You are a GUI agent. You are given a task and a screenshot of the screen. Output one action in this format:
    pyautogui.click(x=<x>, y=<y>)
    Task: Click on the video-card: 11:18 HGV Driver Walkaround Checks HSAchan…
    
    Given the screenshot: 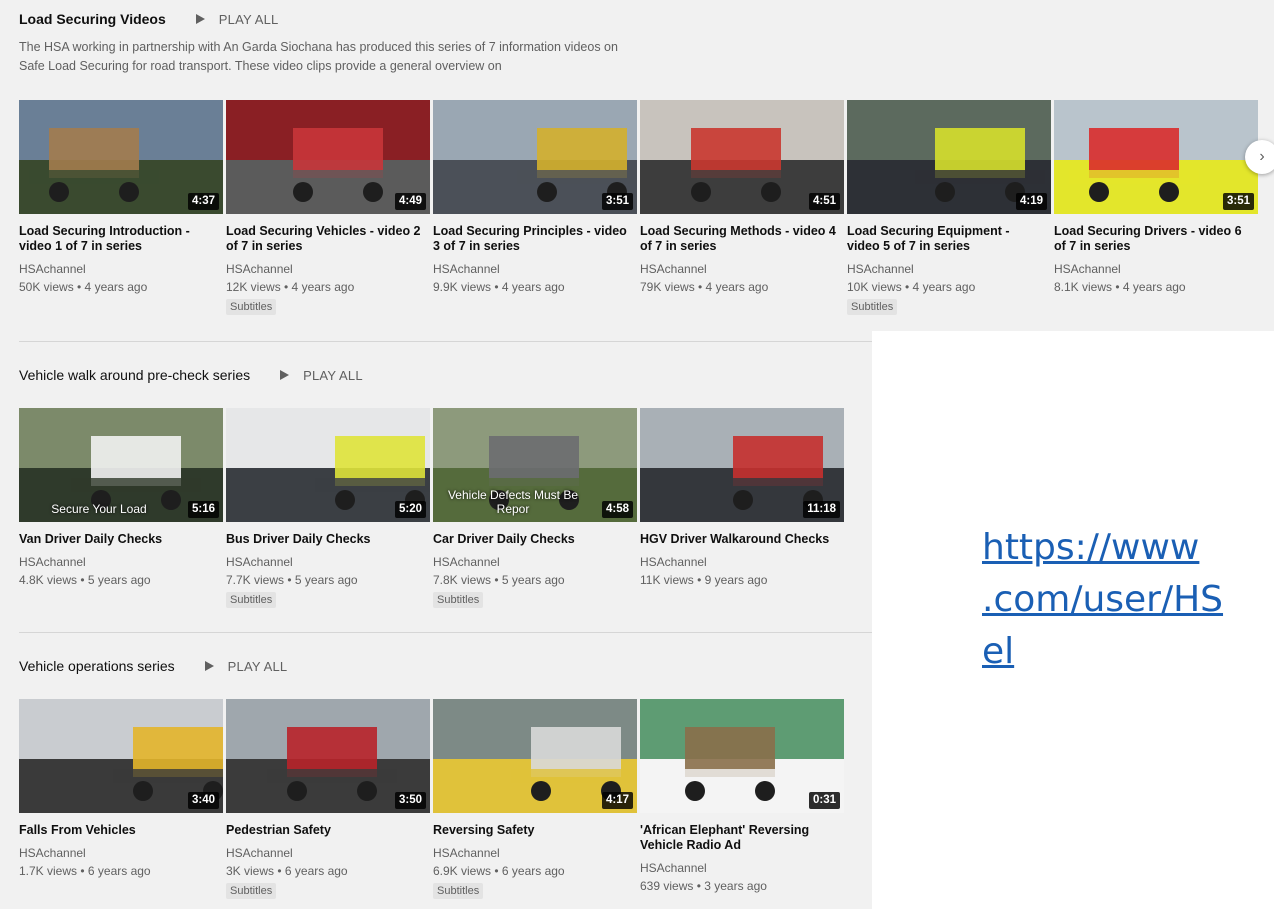 What is the action you would take?
    pyautogui.click(x=742, y=508)
    